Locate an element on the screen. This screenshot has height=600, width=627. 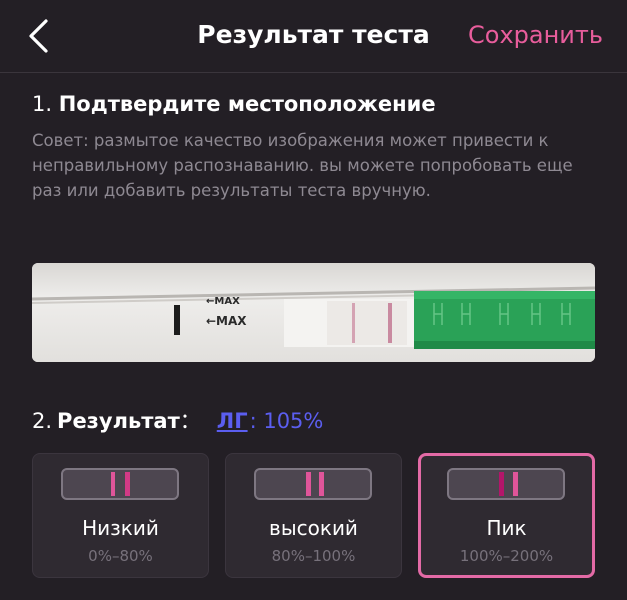
option-range: 100%–200% is located at coordinates (506, 556).